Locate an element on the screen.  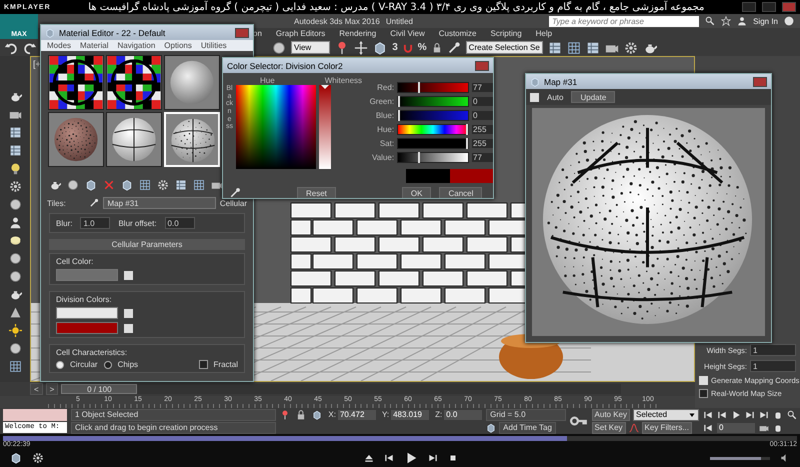
next-frame-button: > is located at coordinates (52, 389).